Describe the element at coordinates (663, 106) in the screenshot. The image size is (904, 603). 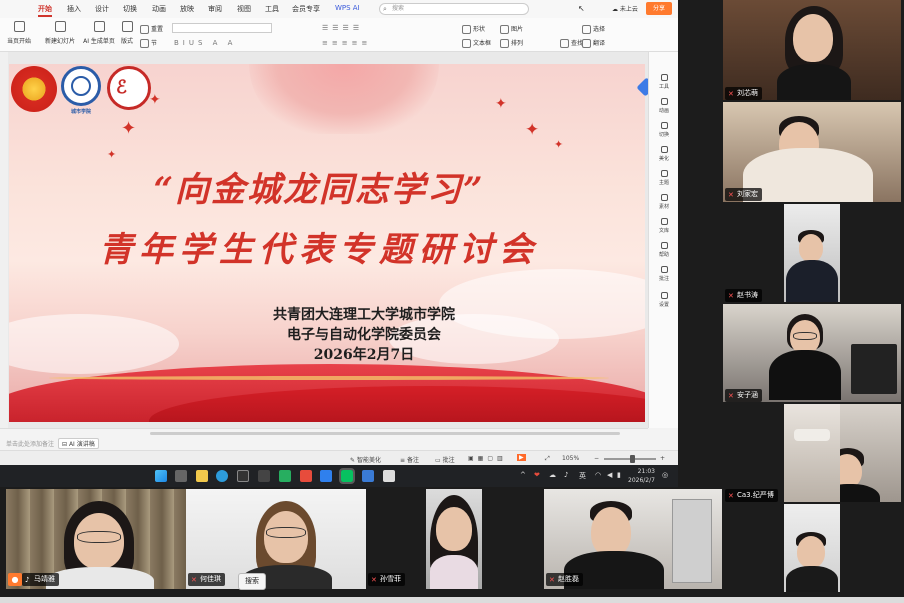
I see `panel-animation: 动画` at that location.